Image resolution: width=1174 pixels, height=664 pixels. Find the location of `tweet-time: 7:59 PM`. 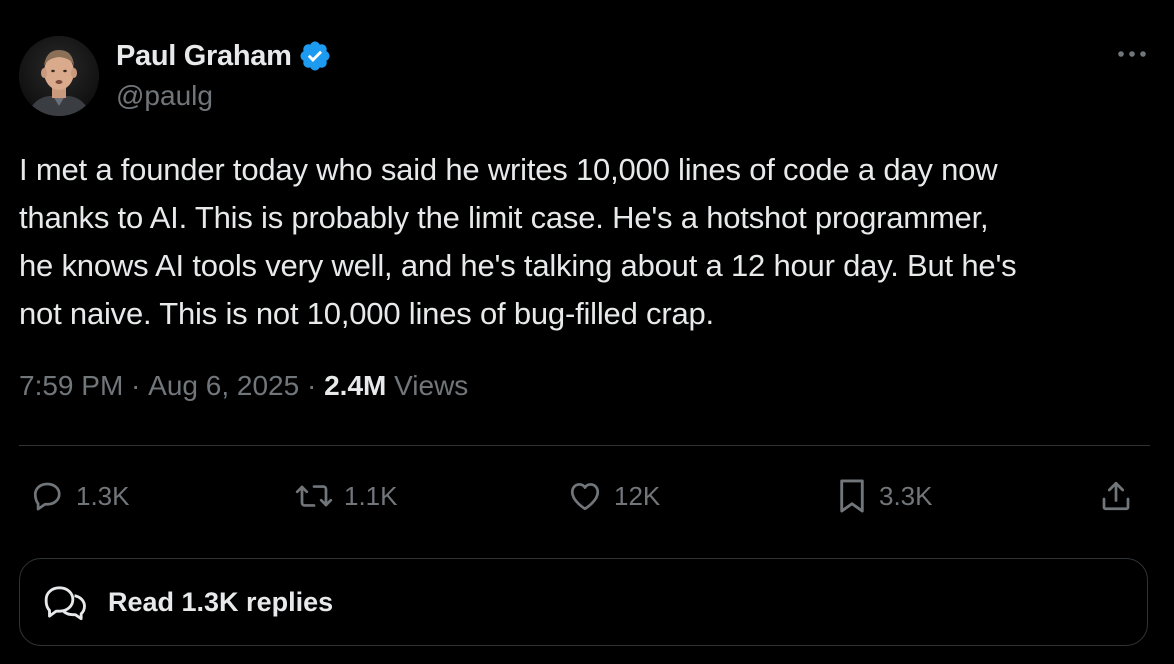

tweet-time: 7:59 PM is located at coordinates (71, 386).